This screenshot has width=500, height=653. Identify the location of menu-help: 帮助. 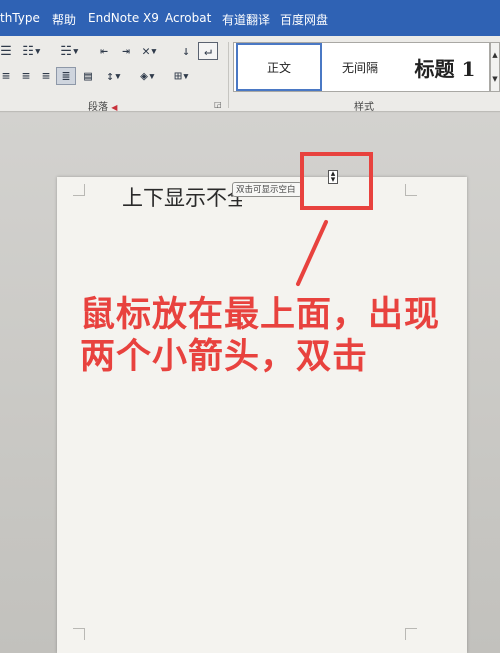
(64, 19).